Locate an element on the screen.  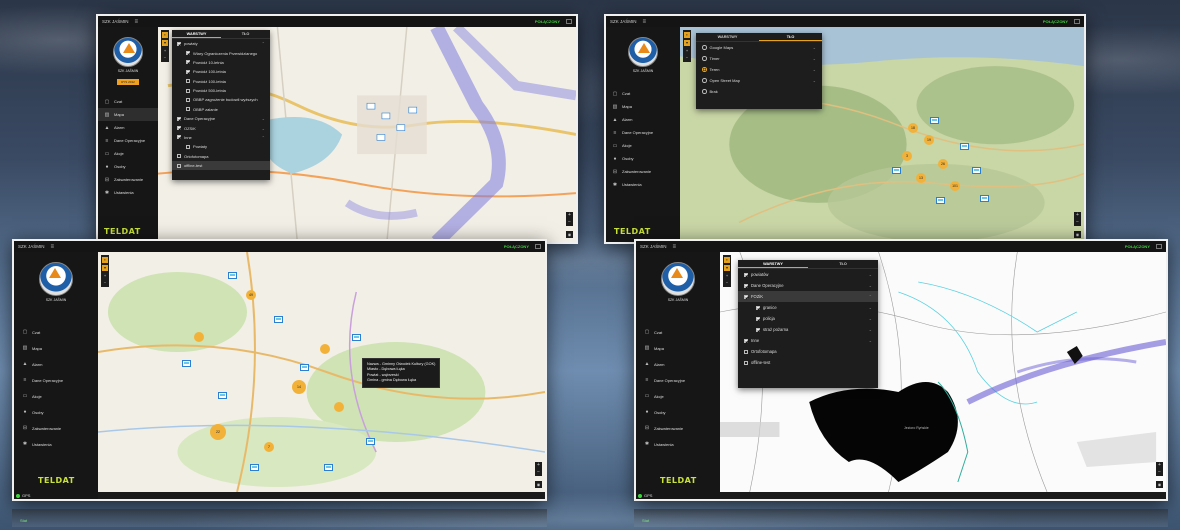
nav-item-ustawienia: ✱ Ustawienia is located at coordinates (56, 444).